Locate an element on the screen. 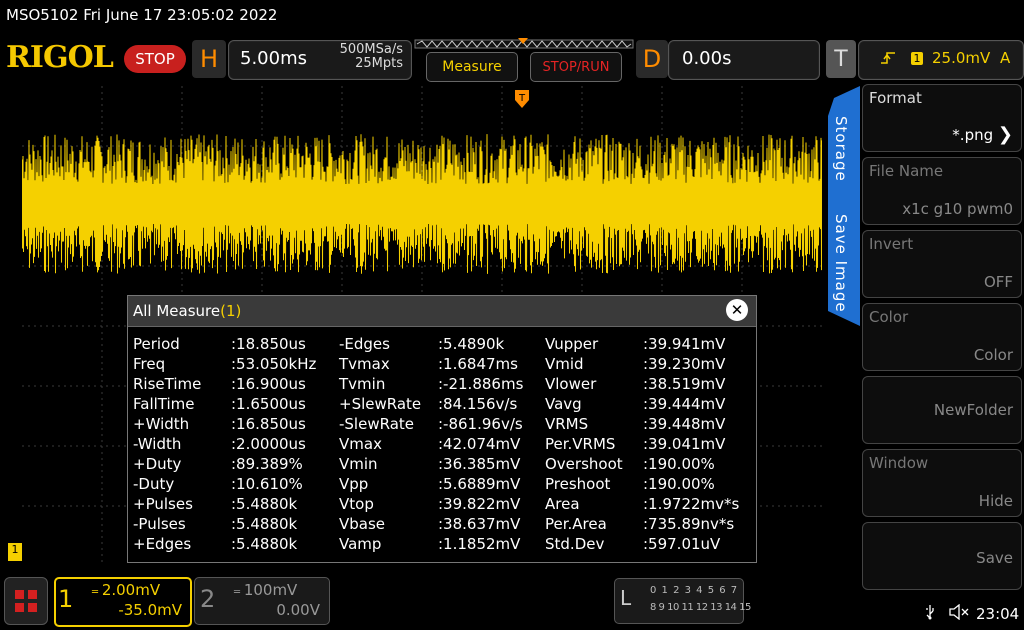 This screenshot has width=1024, height=630. menu-color: Color Color is located at coordinates (942, 337).